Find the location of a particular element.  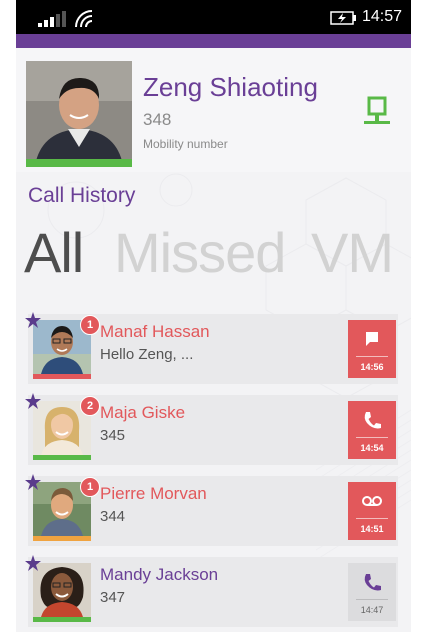

call-history-item: 1 Manaf Hassan Hello Zeng, ... 14:56 is located at coordinates (211, 348).